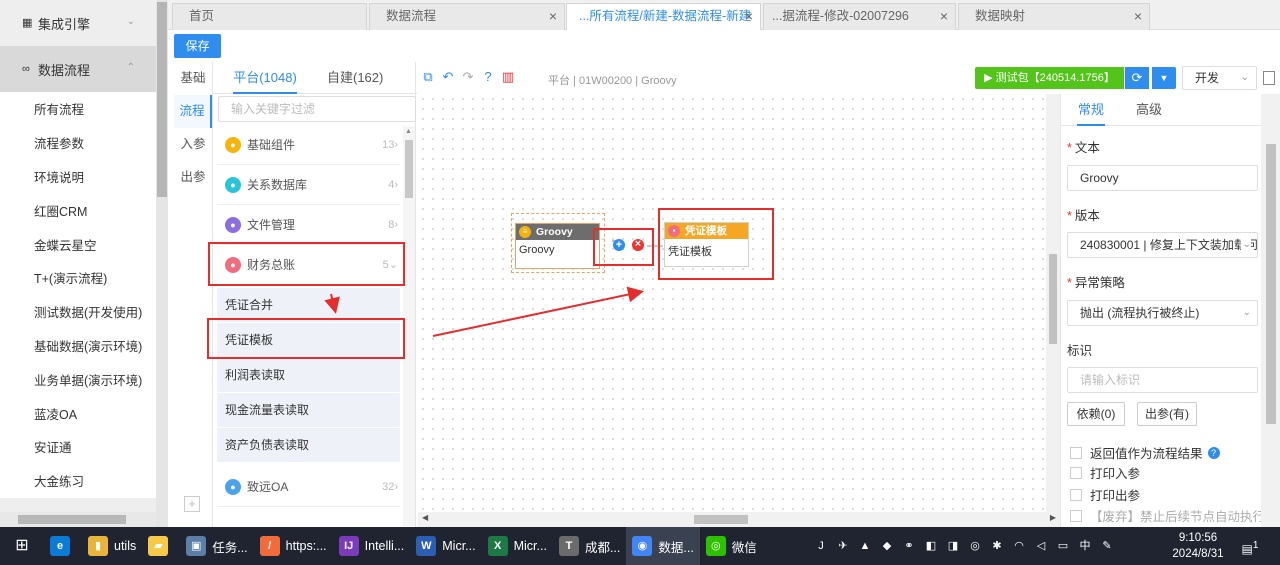  Describe the element at coordinates (497, 546) in the screenshot. I see `excel-icon: X` at that location.